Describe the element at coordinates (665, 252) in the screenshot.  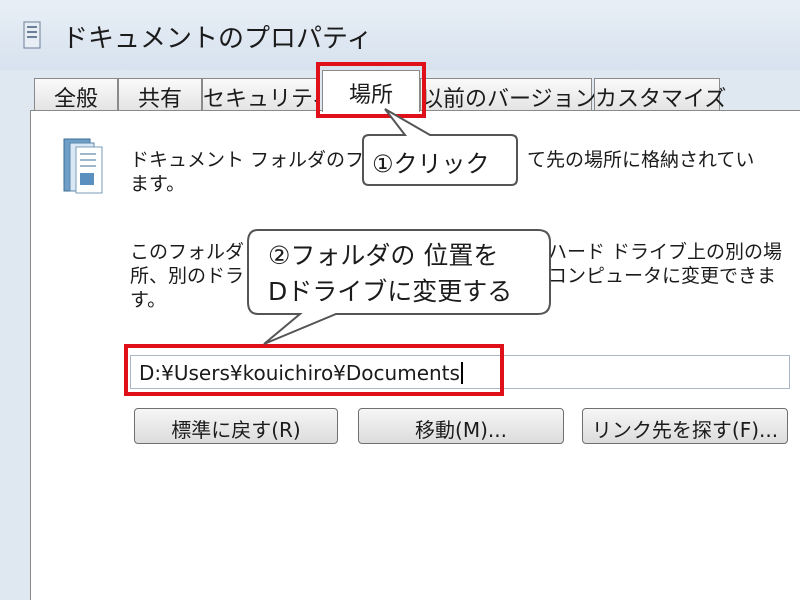
I see `description-text-2b: ハード ドライブ上の別の場` at that location.